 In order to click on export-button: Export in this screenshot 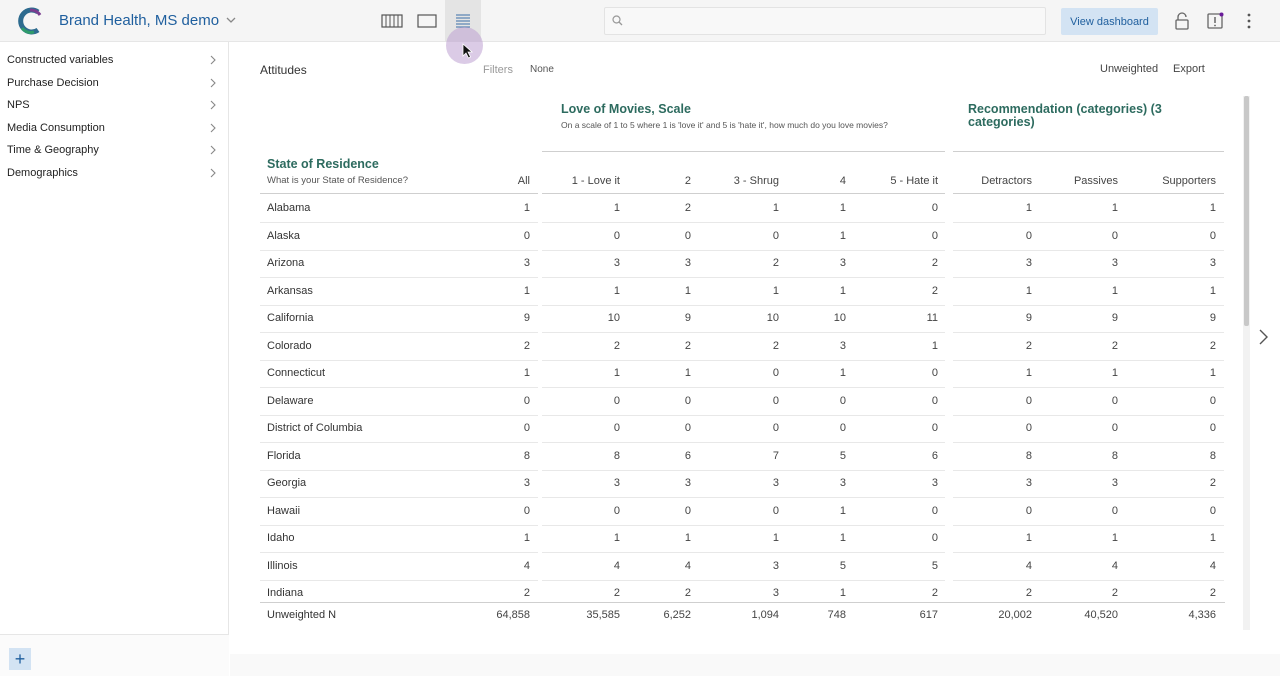, I will do `click(1189, 69)`.